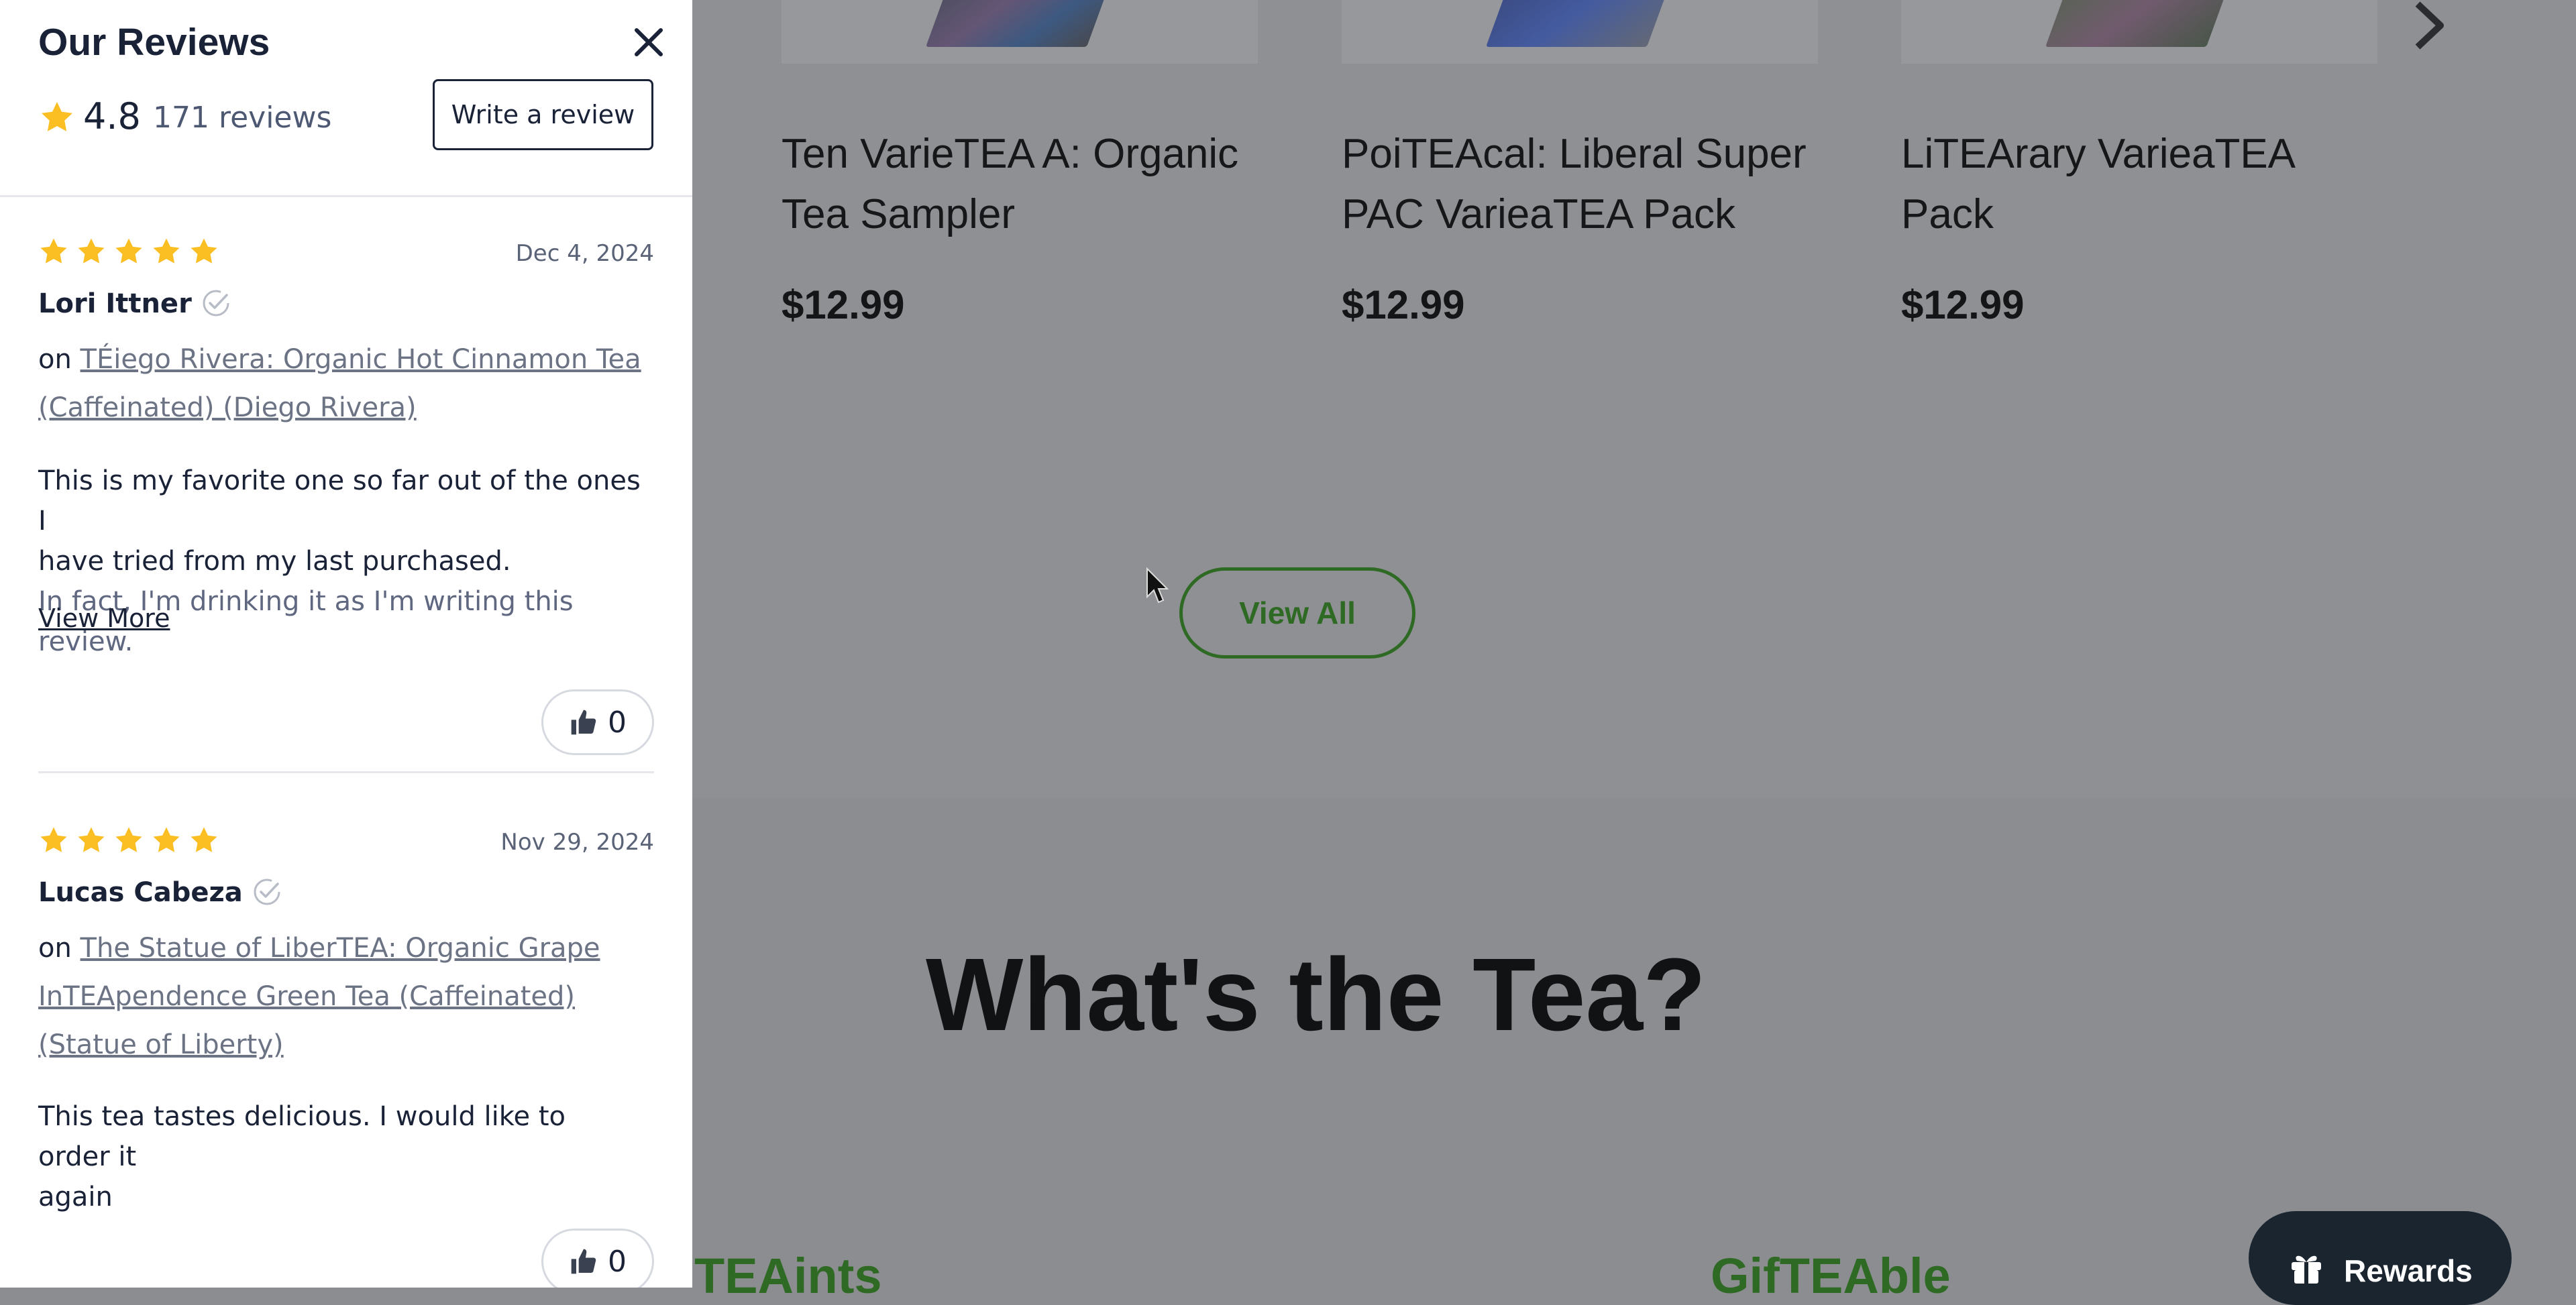 This screenshot has height=1305, width=2576. What do you see at coordinates (346, 772) in the screenshot?
I see `review-divider` at bounding box center [346, 772].